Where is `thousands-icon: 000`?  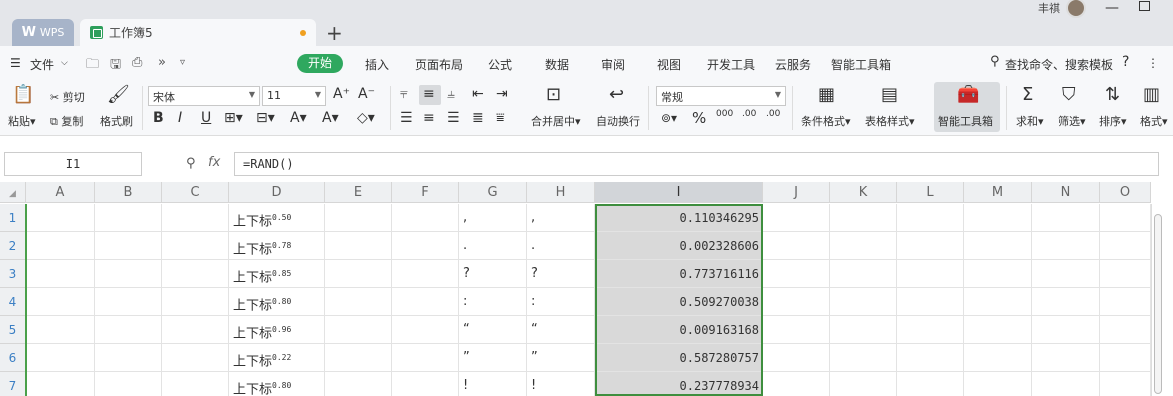 thousands-icon: 000 is located at coordinates (724, 114).